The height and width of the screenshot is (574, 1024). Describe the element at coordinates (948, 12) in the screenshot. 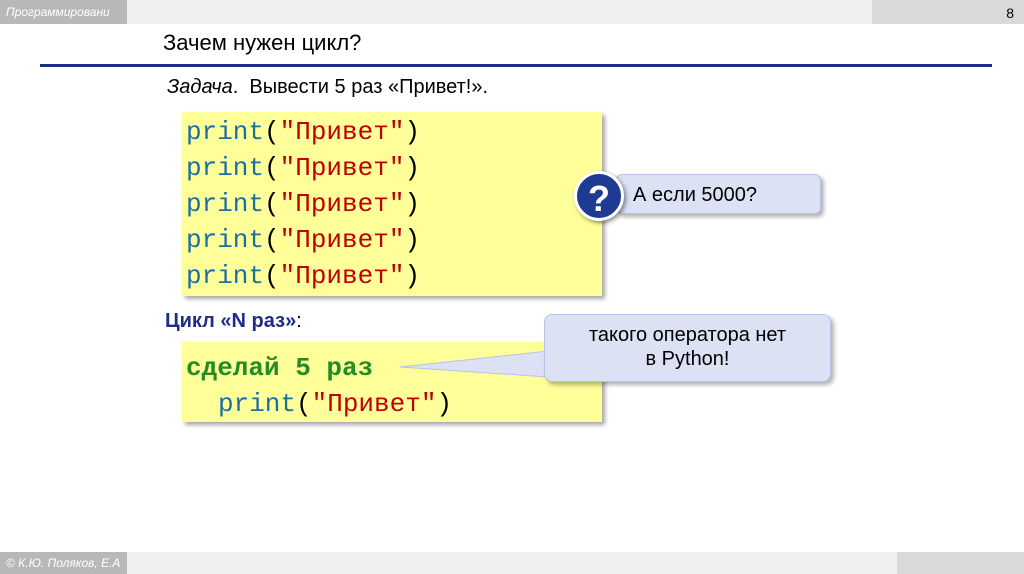

I see `header-bar-right: 8` at that location.